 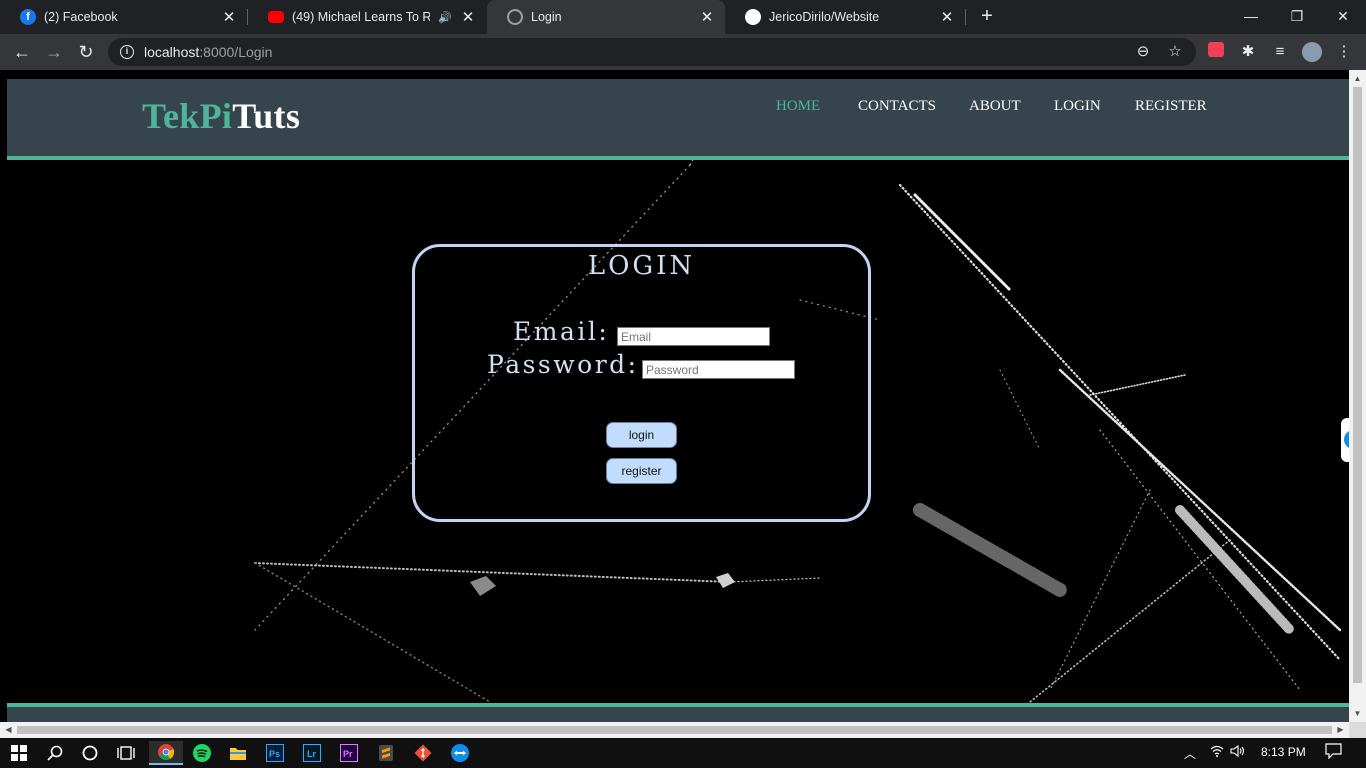 I want to click on windows-start-icon, so click(x=19, y=753).